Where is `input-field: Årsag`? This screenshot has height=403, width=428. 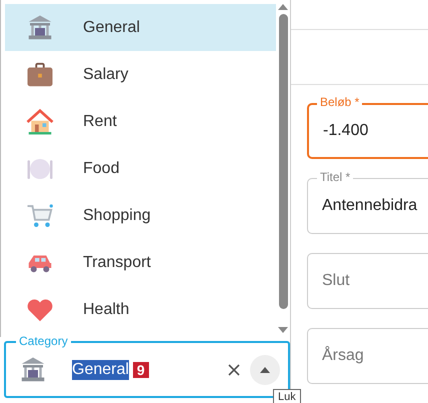 input-field: Årsag is located at coordinates (367, 356).